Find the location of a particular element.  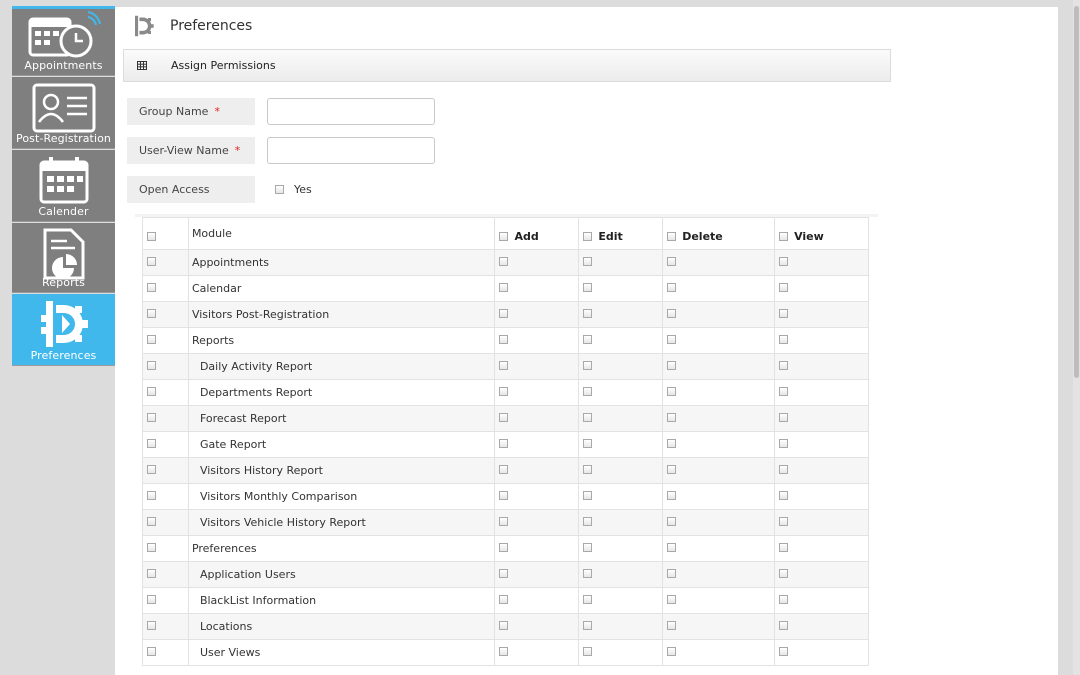

sidebar-item-appointments: Appointments is located at coordinates (63, 41).